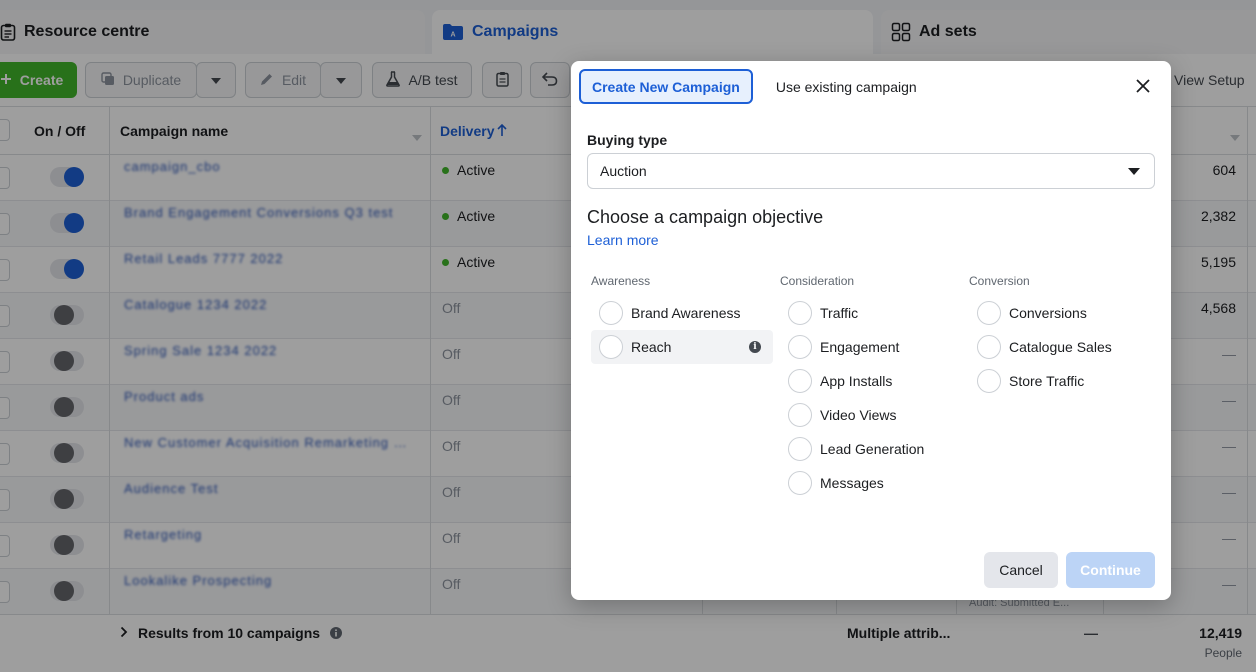 This screenshot has width=1256, height=672. Describe the element at coordinates (627, 140) in the screenshot. I see `buying-type-label: Buying type` at that location.